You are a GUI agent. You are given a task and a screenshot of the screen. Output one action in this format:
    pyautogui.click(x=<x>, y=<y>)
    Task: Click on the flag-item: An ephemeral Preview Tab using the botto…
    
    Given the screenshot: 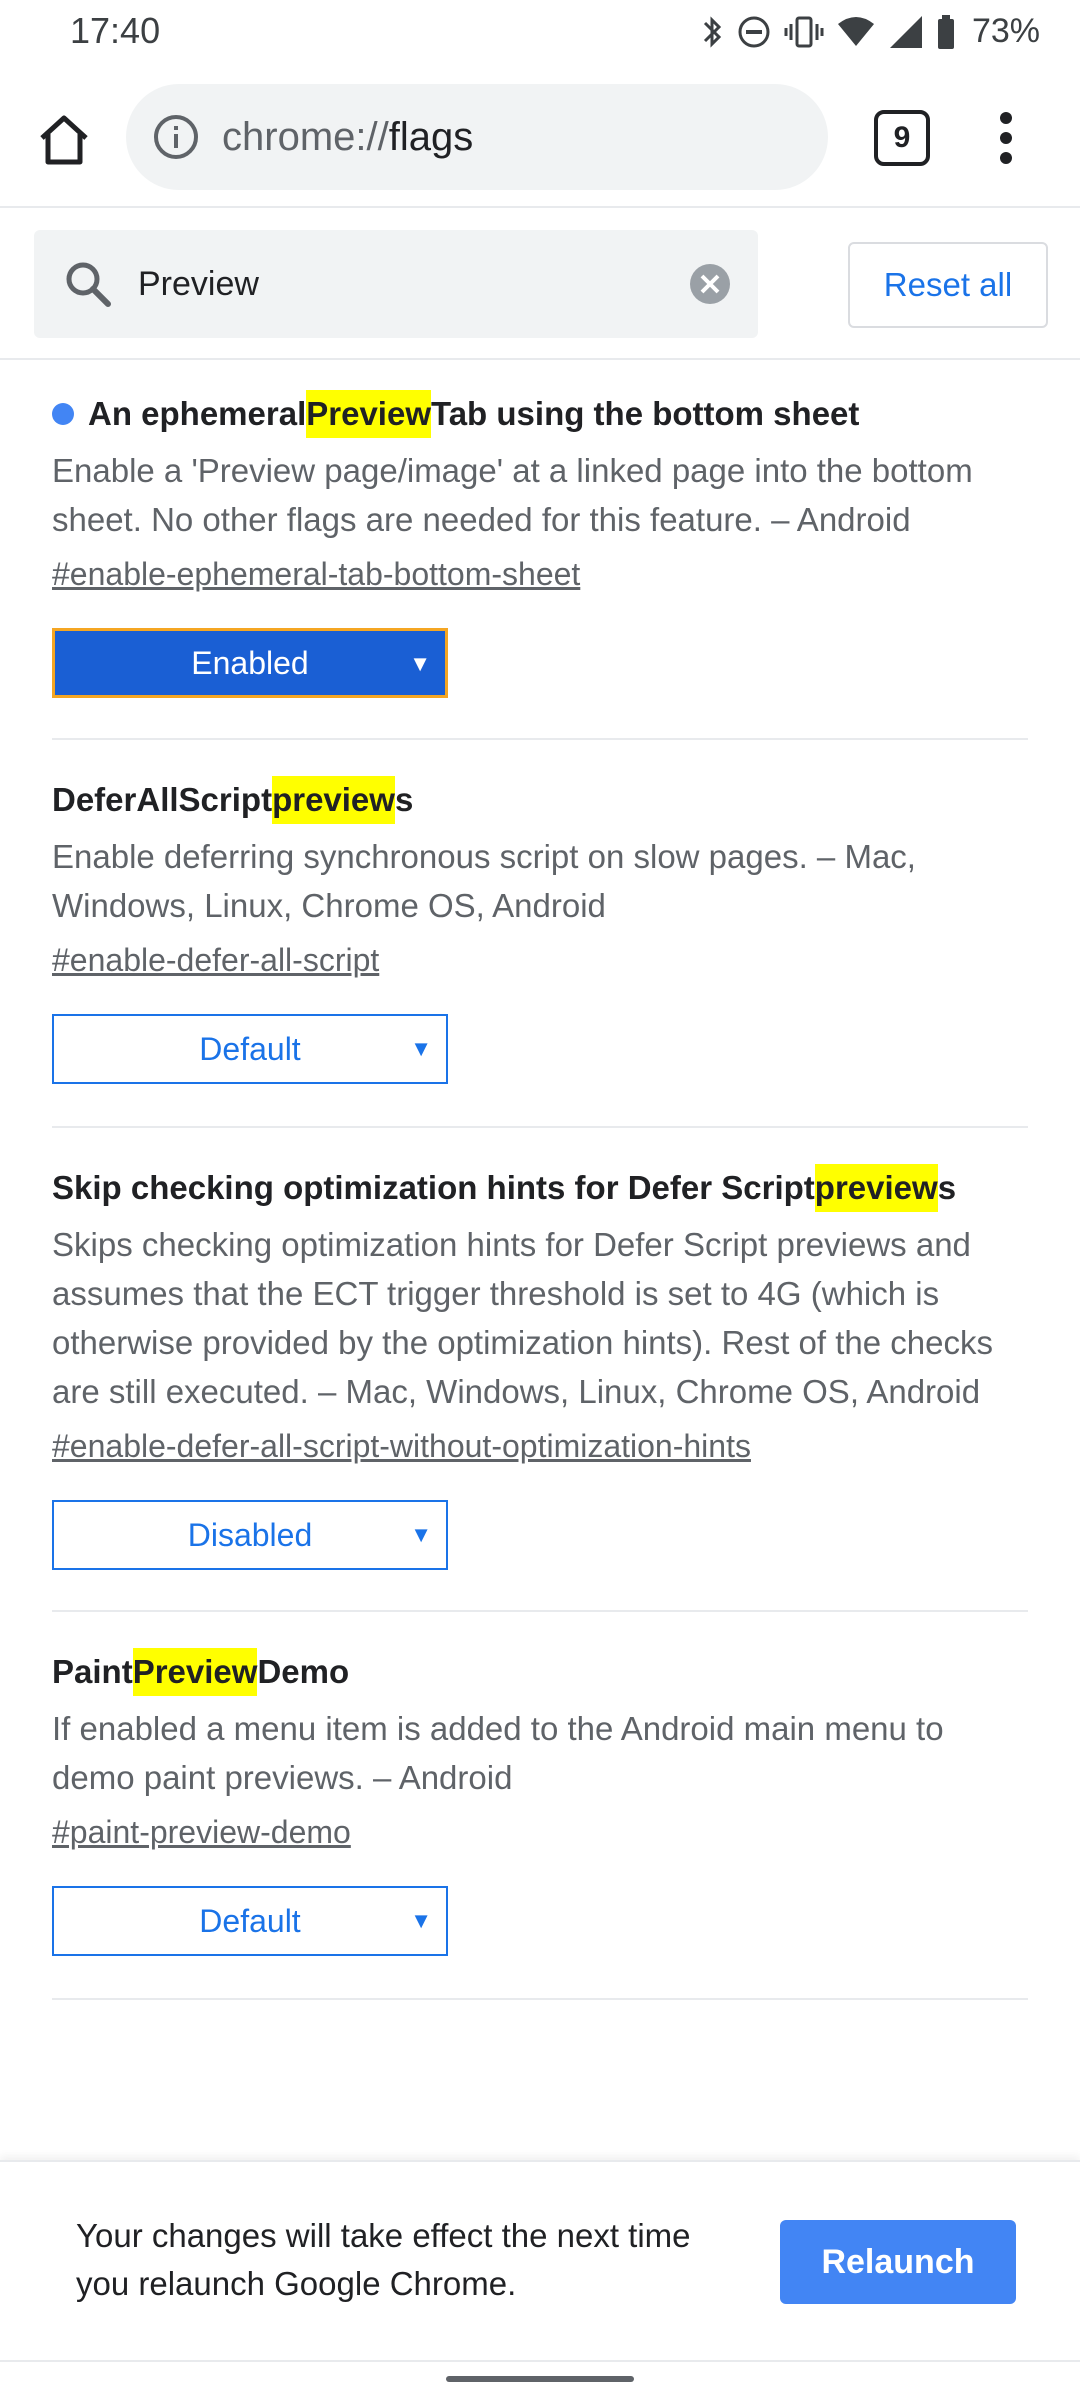 What is the action you would take?
    pyautogui.click(x=540, y=551)
    